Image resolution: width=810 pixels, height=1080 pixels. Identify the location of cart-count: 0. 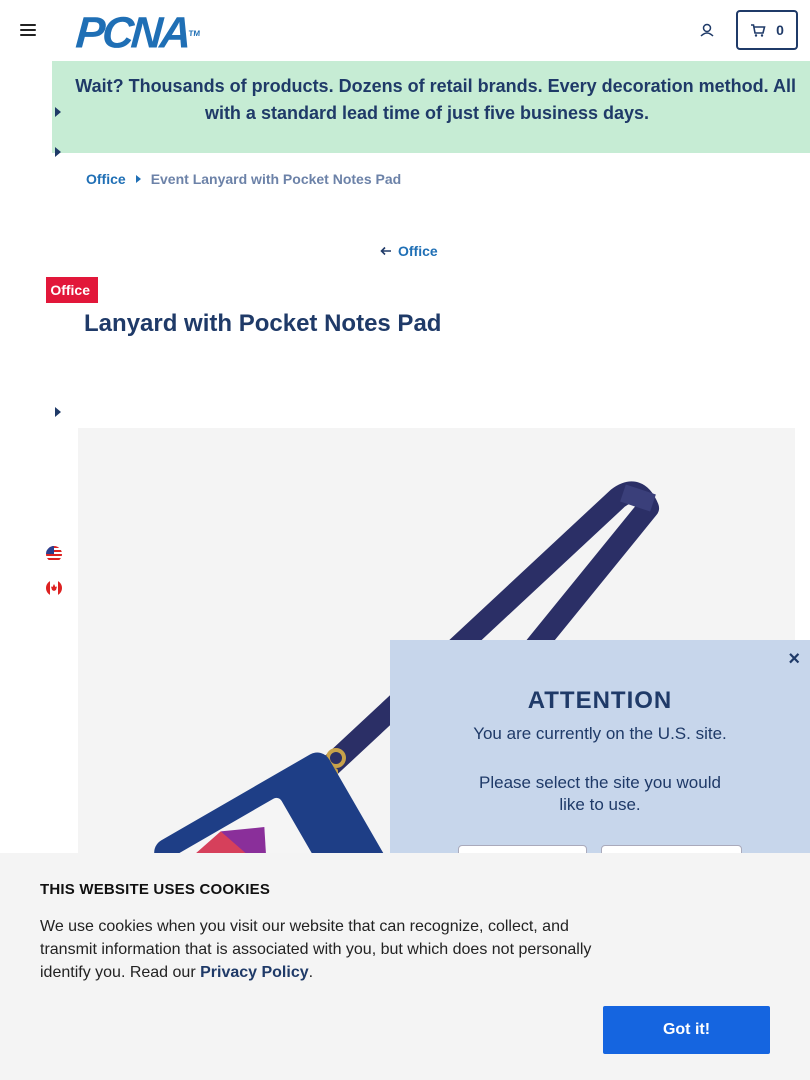
(780, 30).